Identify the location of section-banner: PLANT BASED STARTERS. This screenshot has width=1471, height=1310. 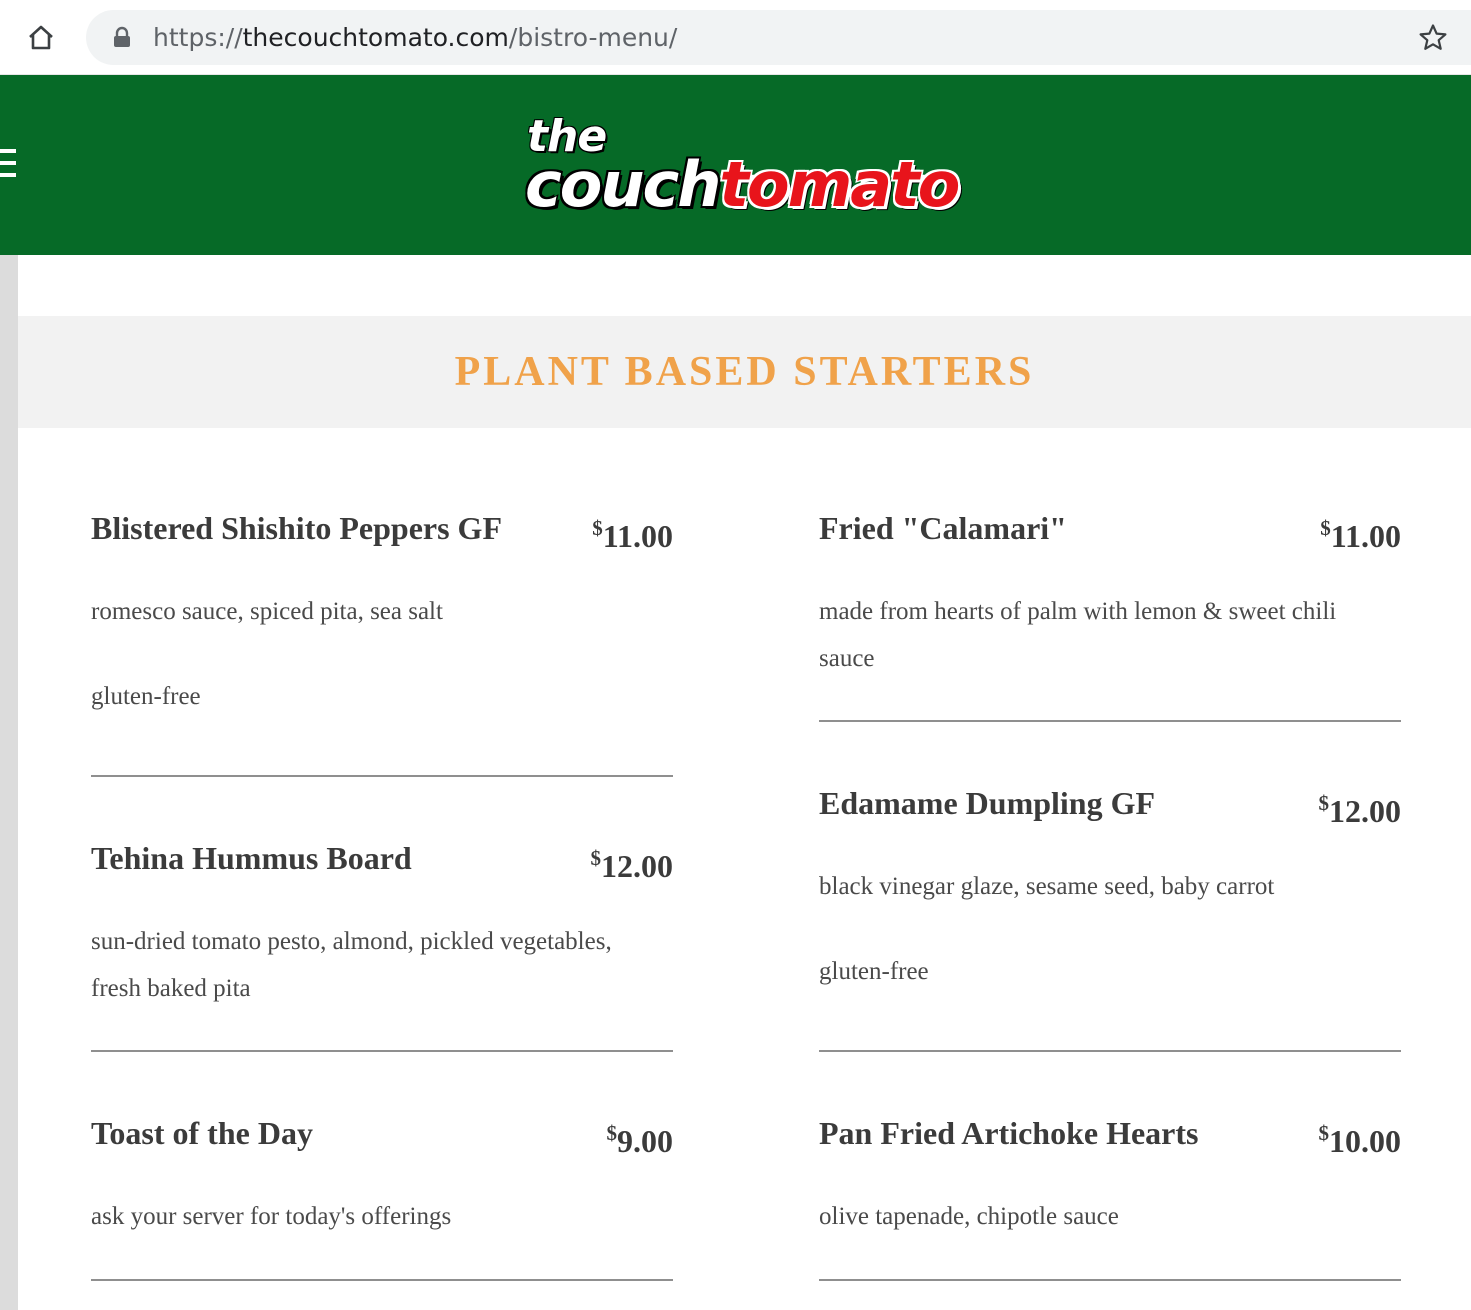
(744, 372).